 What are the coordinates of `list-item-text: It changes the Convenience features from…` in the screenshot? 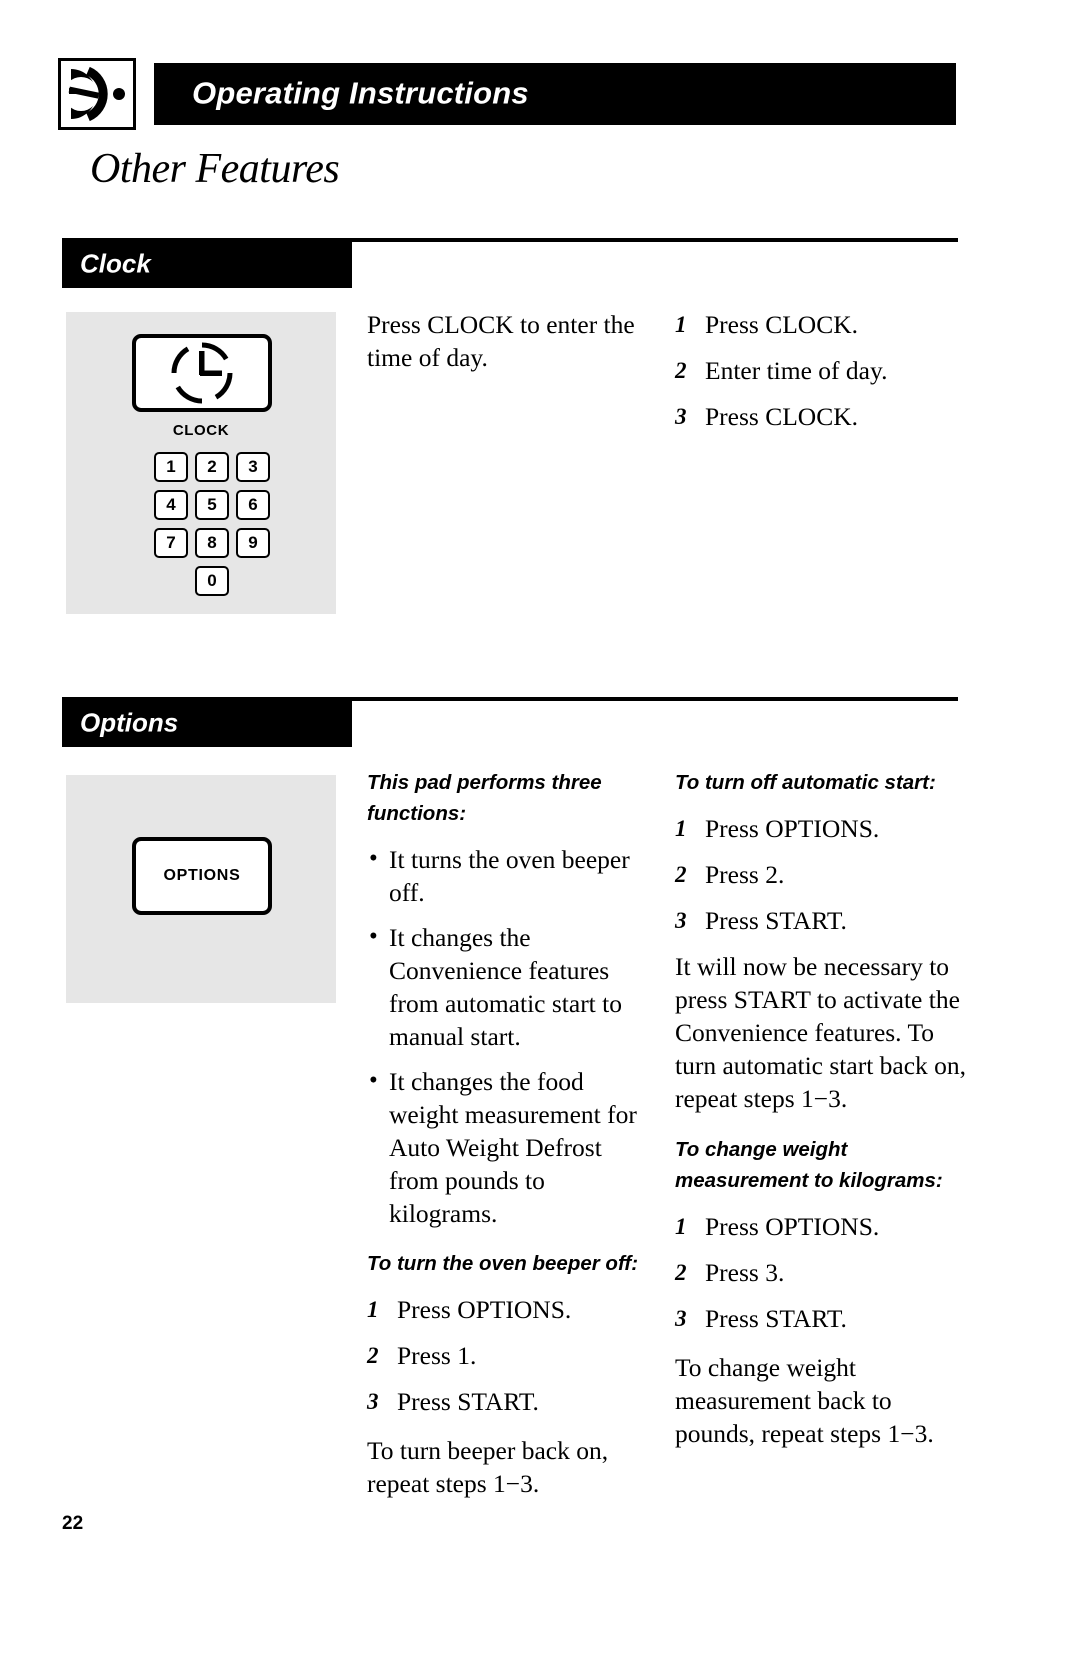 It's located at (505, 987).